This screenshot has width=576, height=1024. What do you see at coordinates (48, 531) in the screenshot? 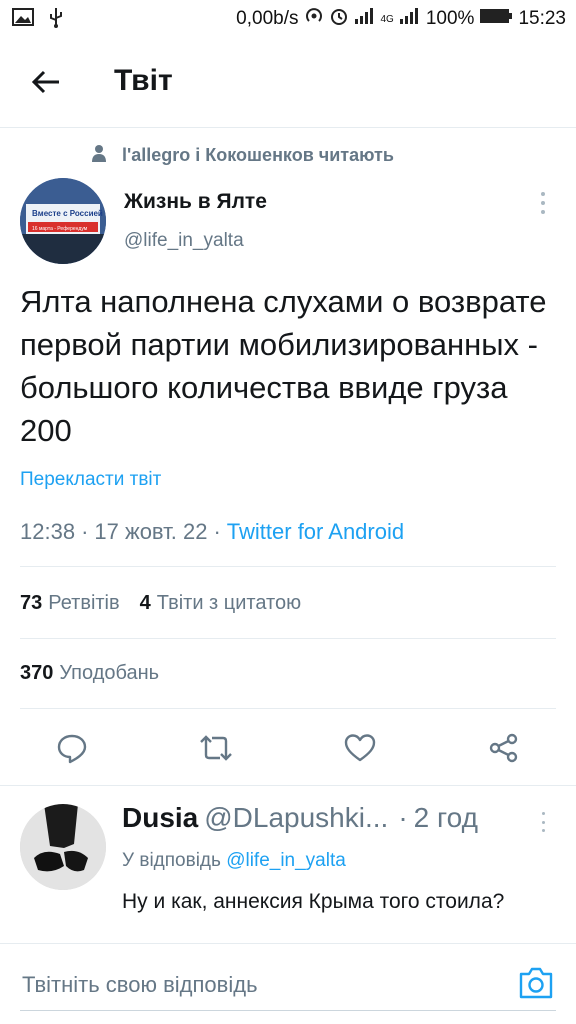
I see `tweet-time: 12:38` at bounding box center [48, 531].